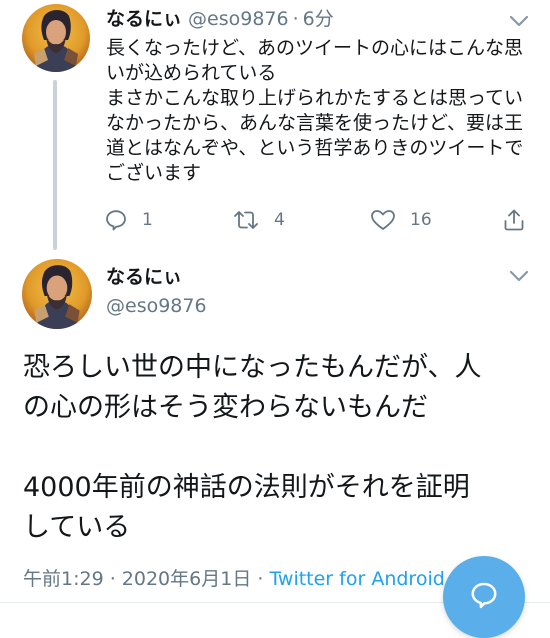 The height and width of the screenshot is (638, 550). Describe the element at coordinates (154, 173) in the screenshot. I see `tweet-text-line: ございます` at that location.